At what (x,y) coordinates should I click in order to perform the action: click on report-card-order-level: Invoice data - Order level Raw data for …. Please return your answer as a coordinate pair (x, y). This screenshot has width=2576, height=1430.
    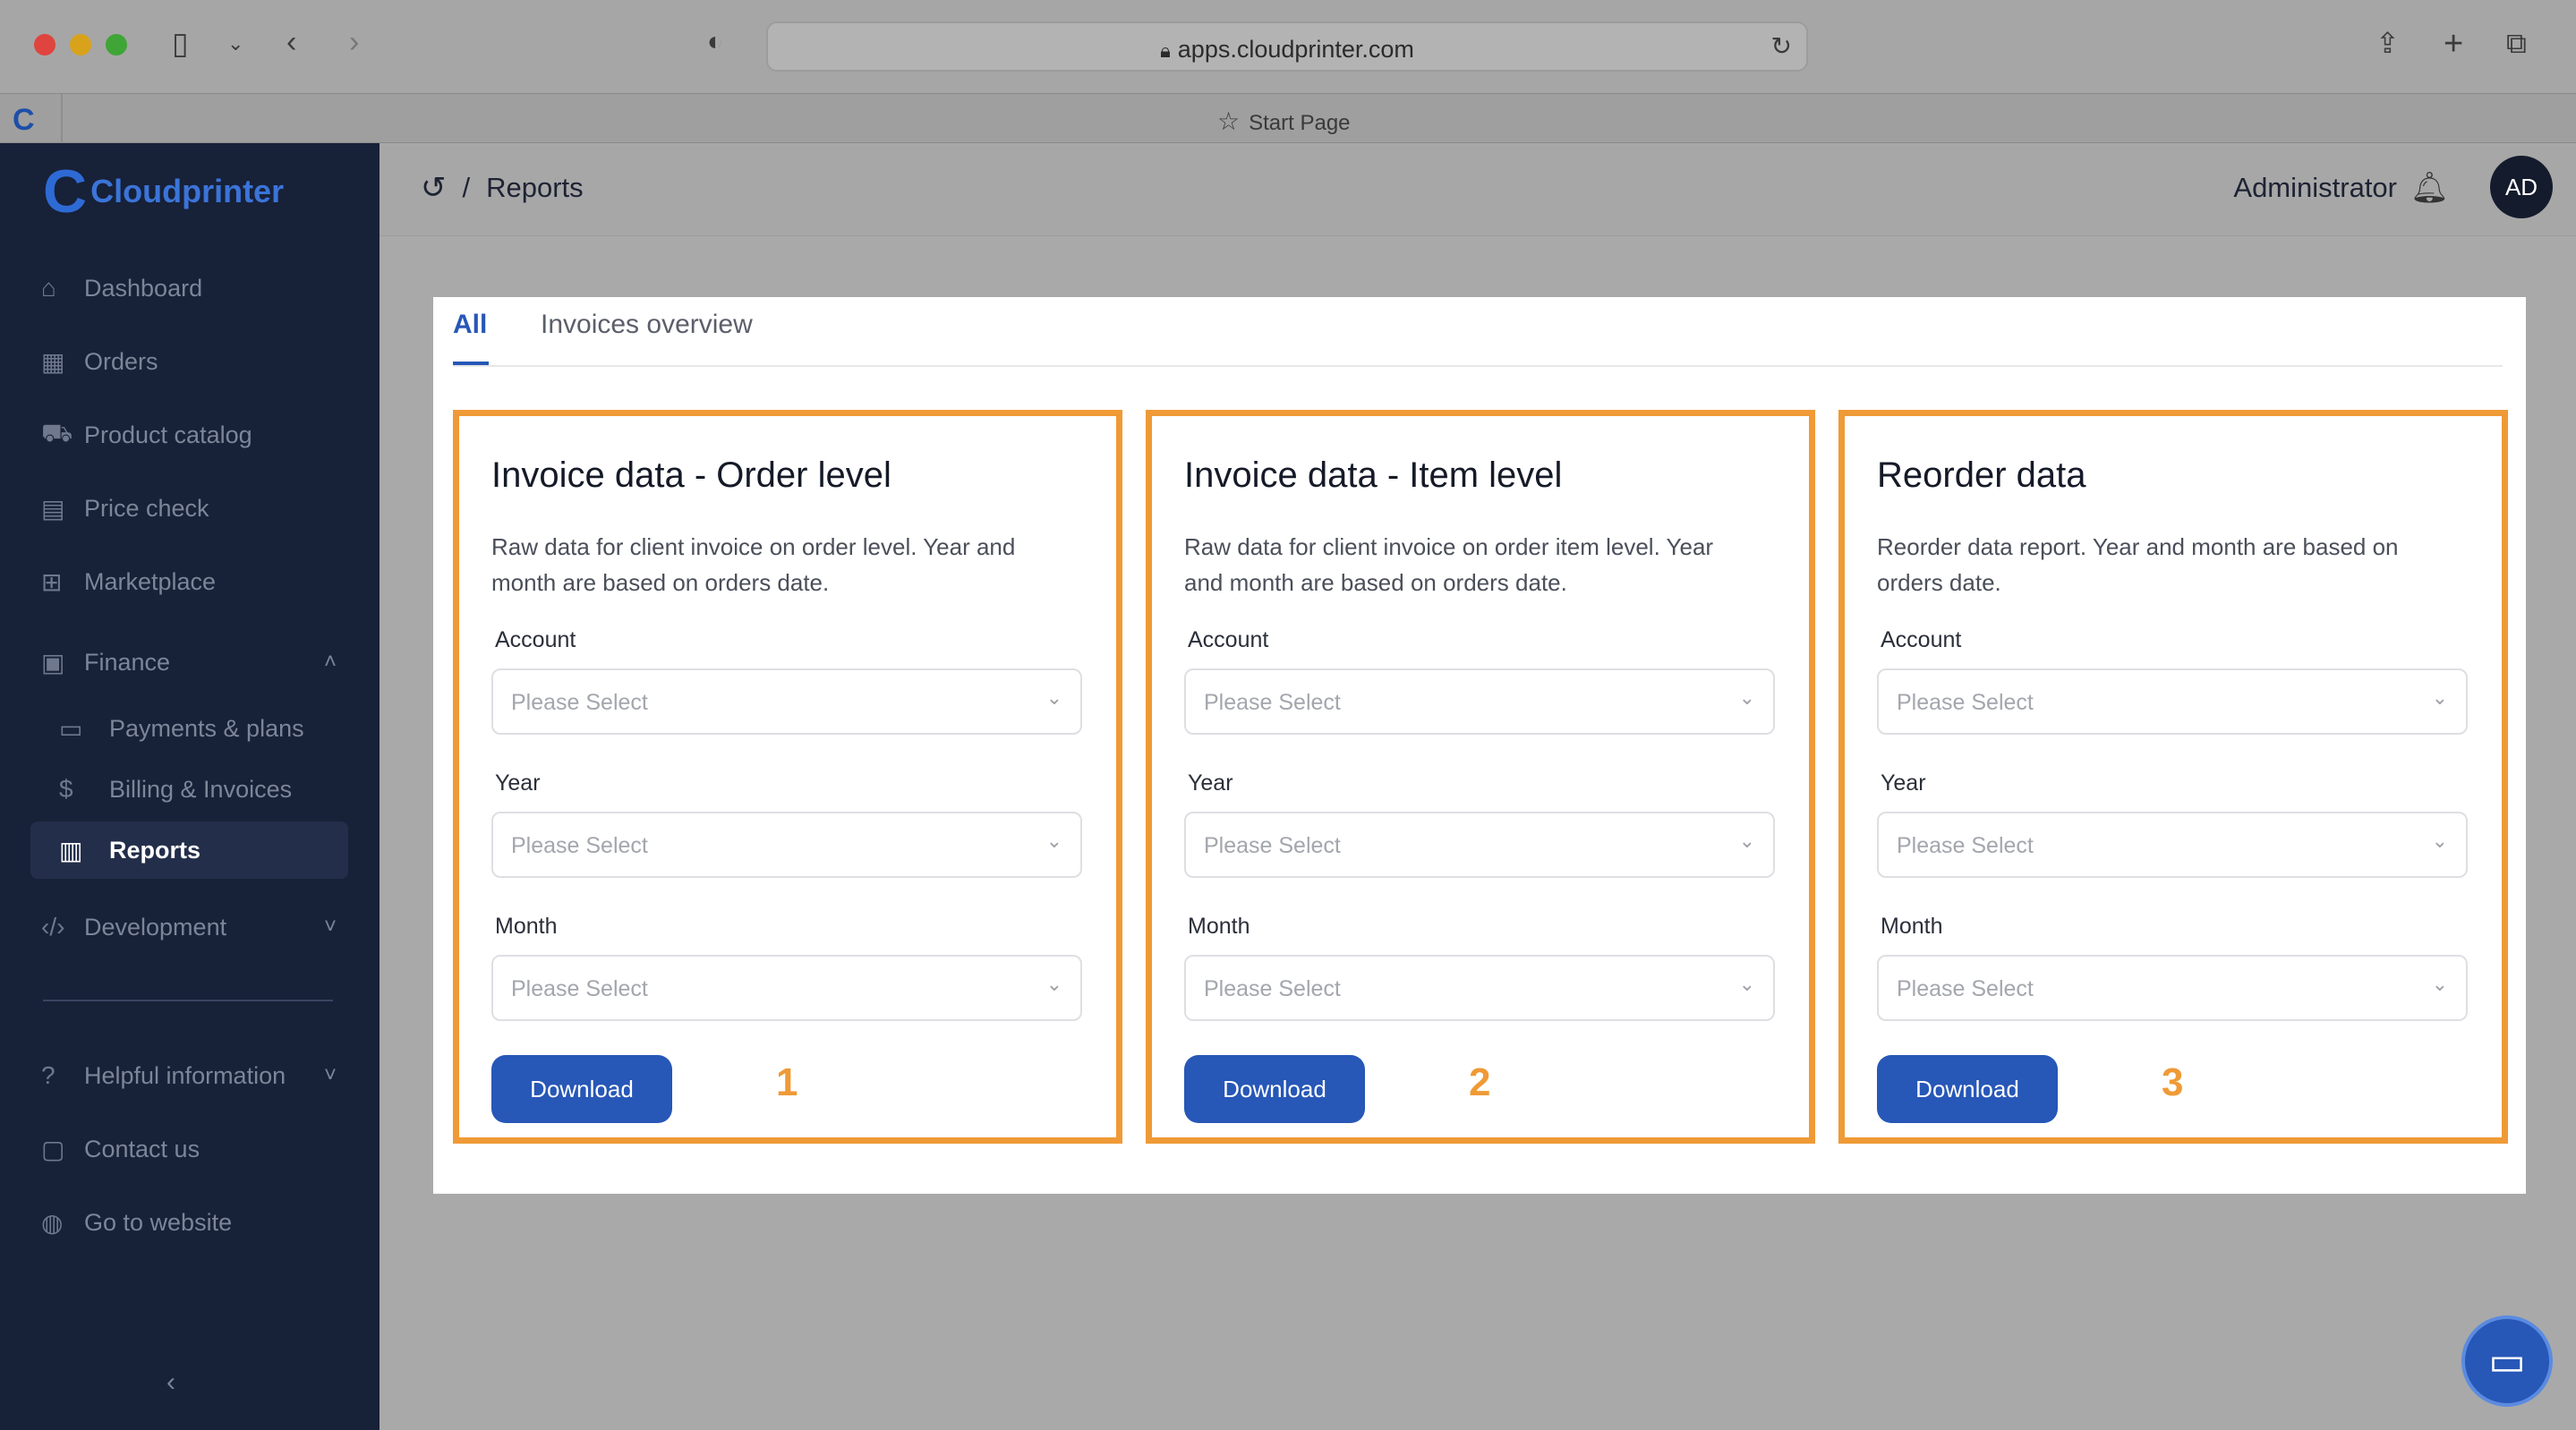
    Looking at the image, I should click on (787, 777).